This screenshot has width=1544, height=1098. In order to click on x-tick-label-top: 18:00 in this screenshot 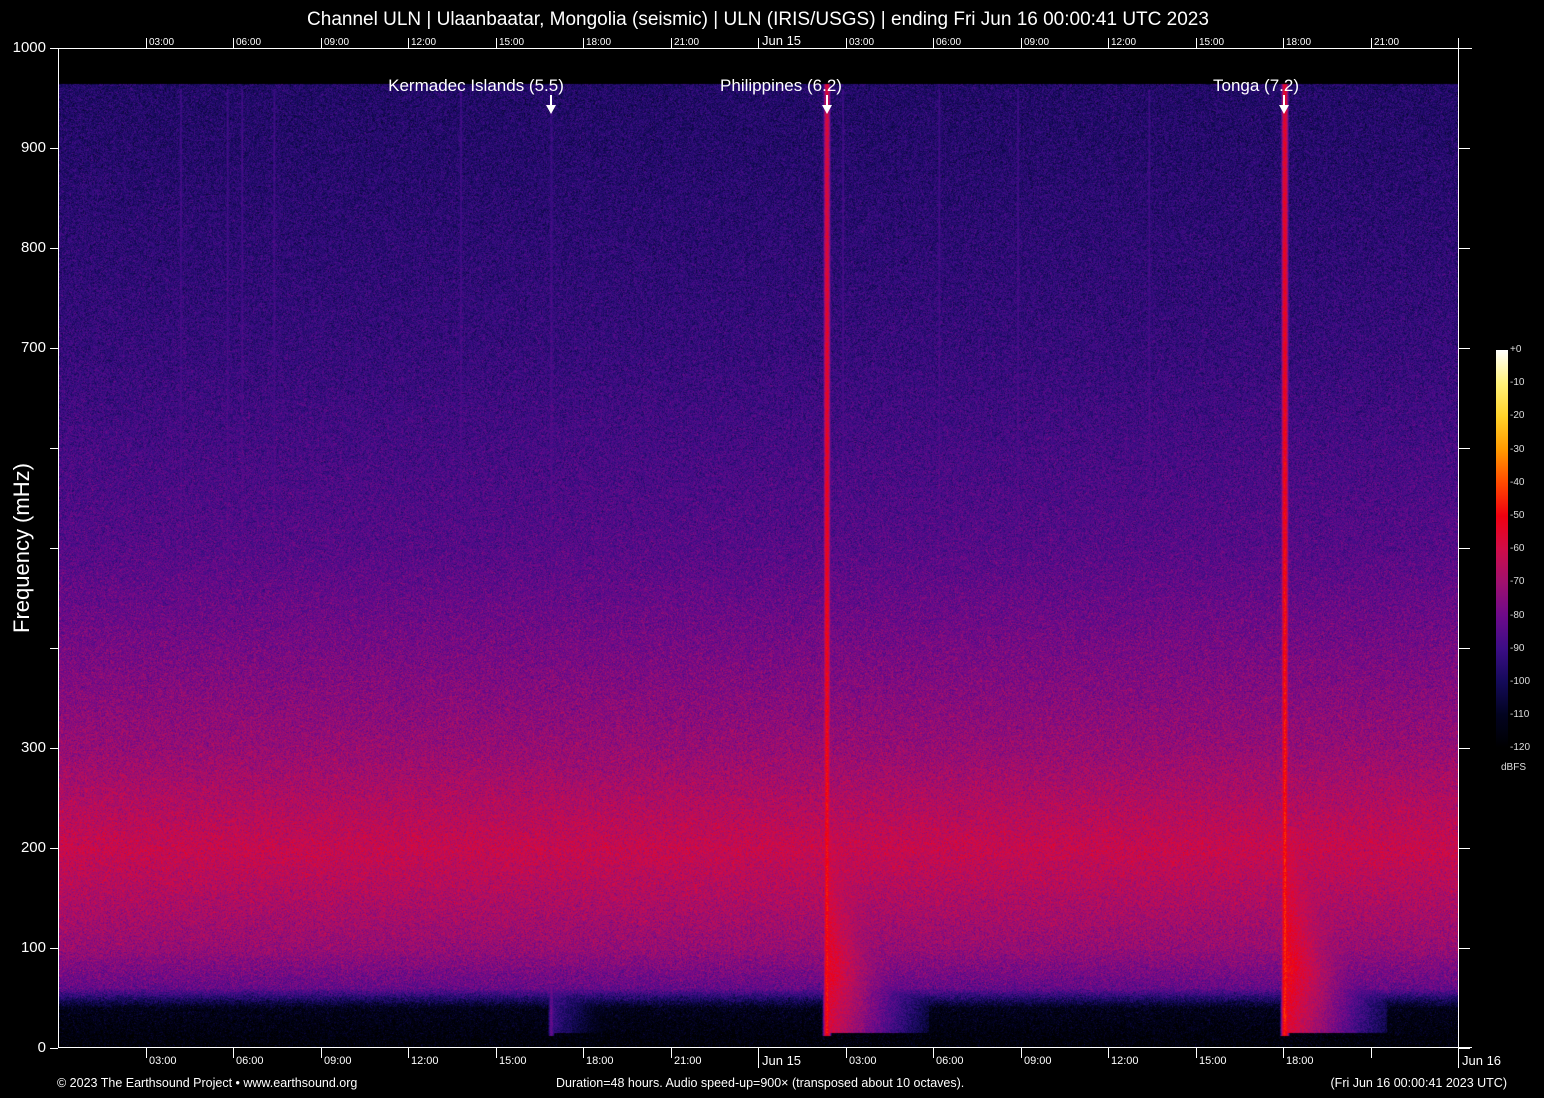, I will do `click(599, 42)`.